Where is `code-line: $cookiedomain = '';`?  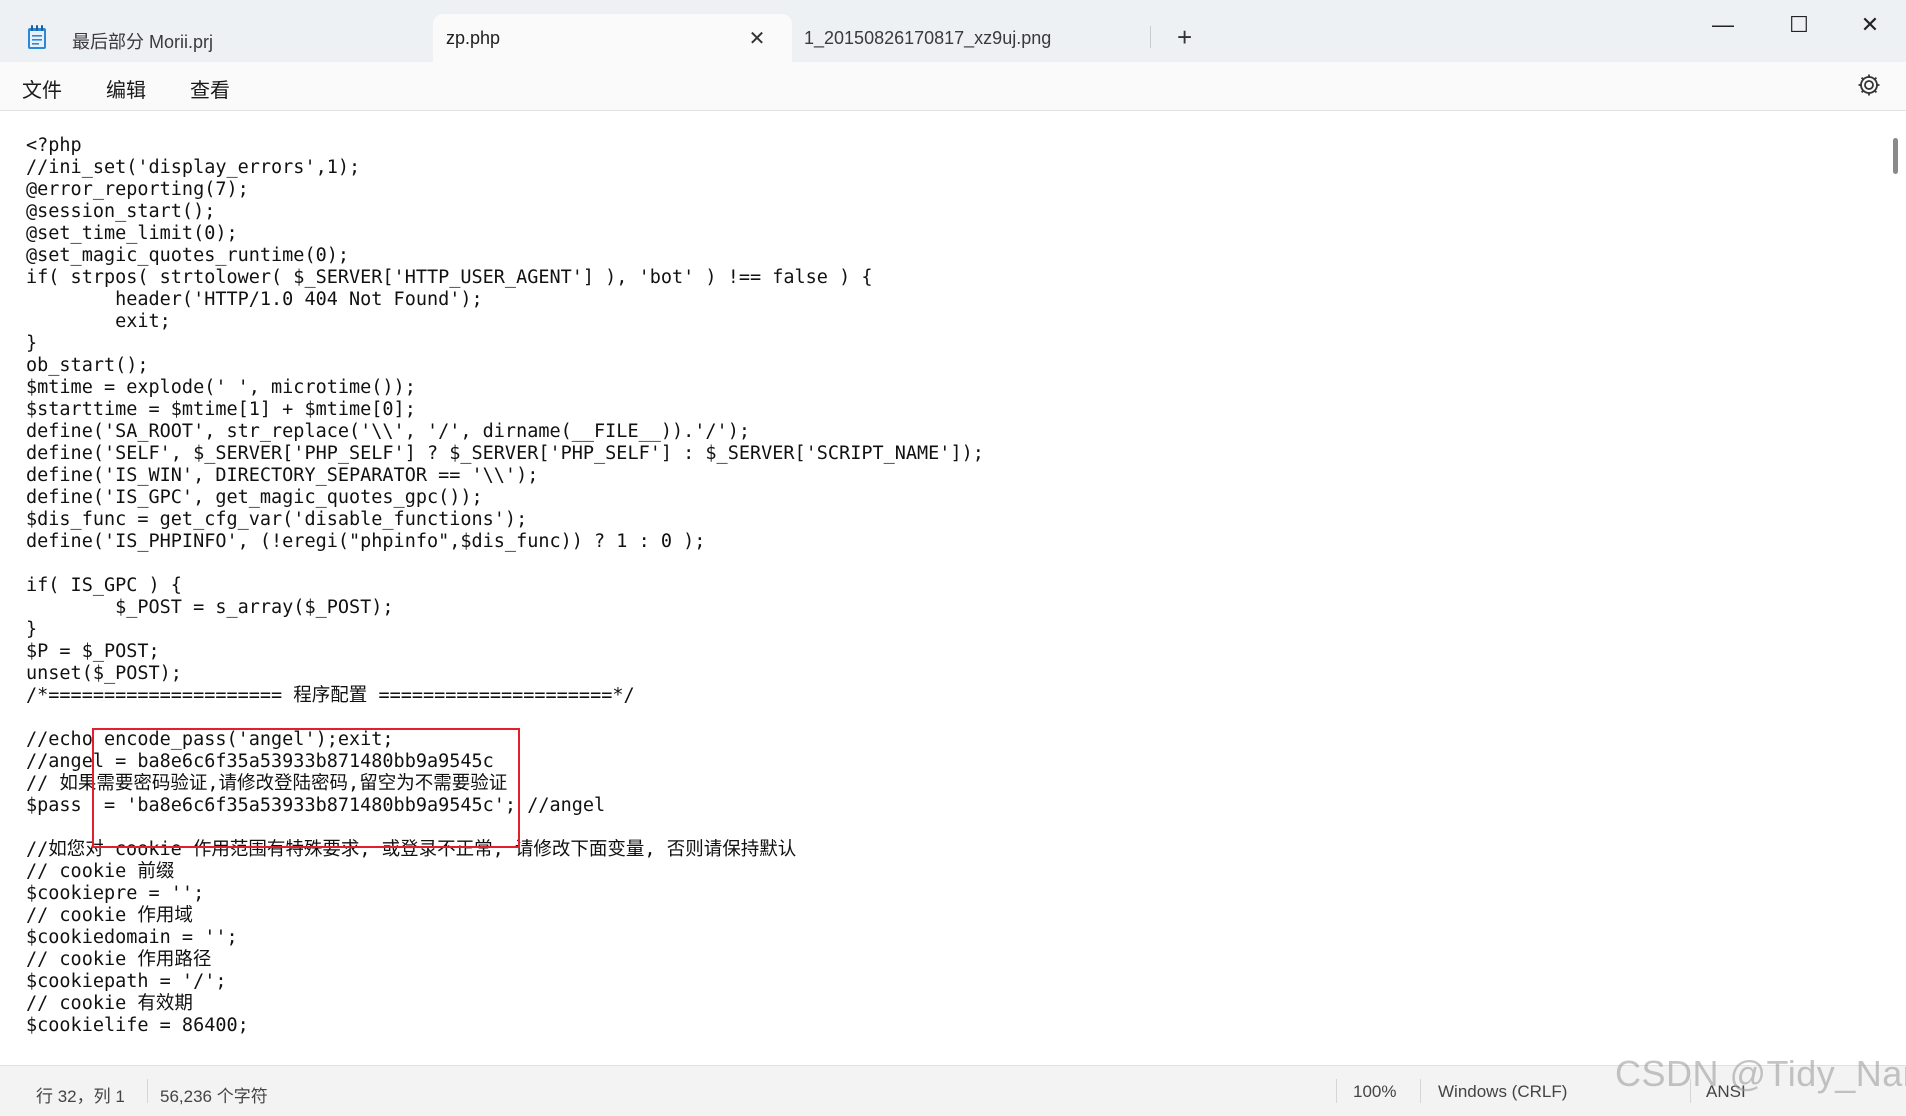
code-line: $cookiedomain = ''; is located at coordinates (132, 937).